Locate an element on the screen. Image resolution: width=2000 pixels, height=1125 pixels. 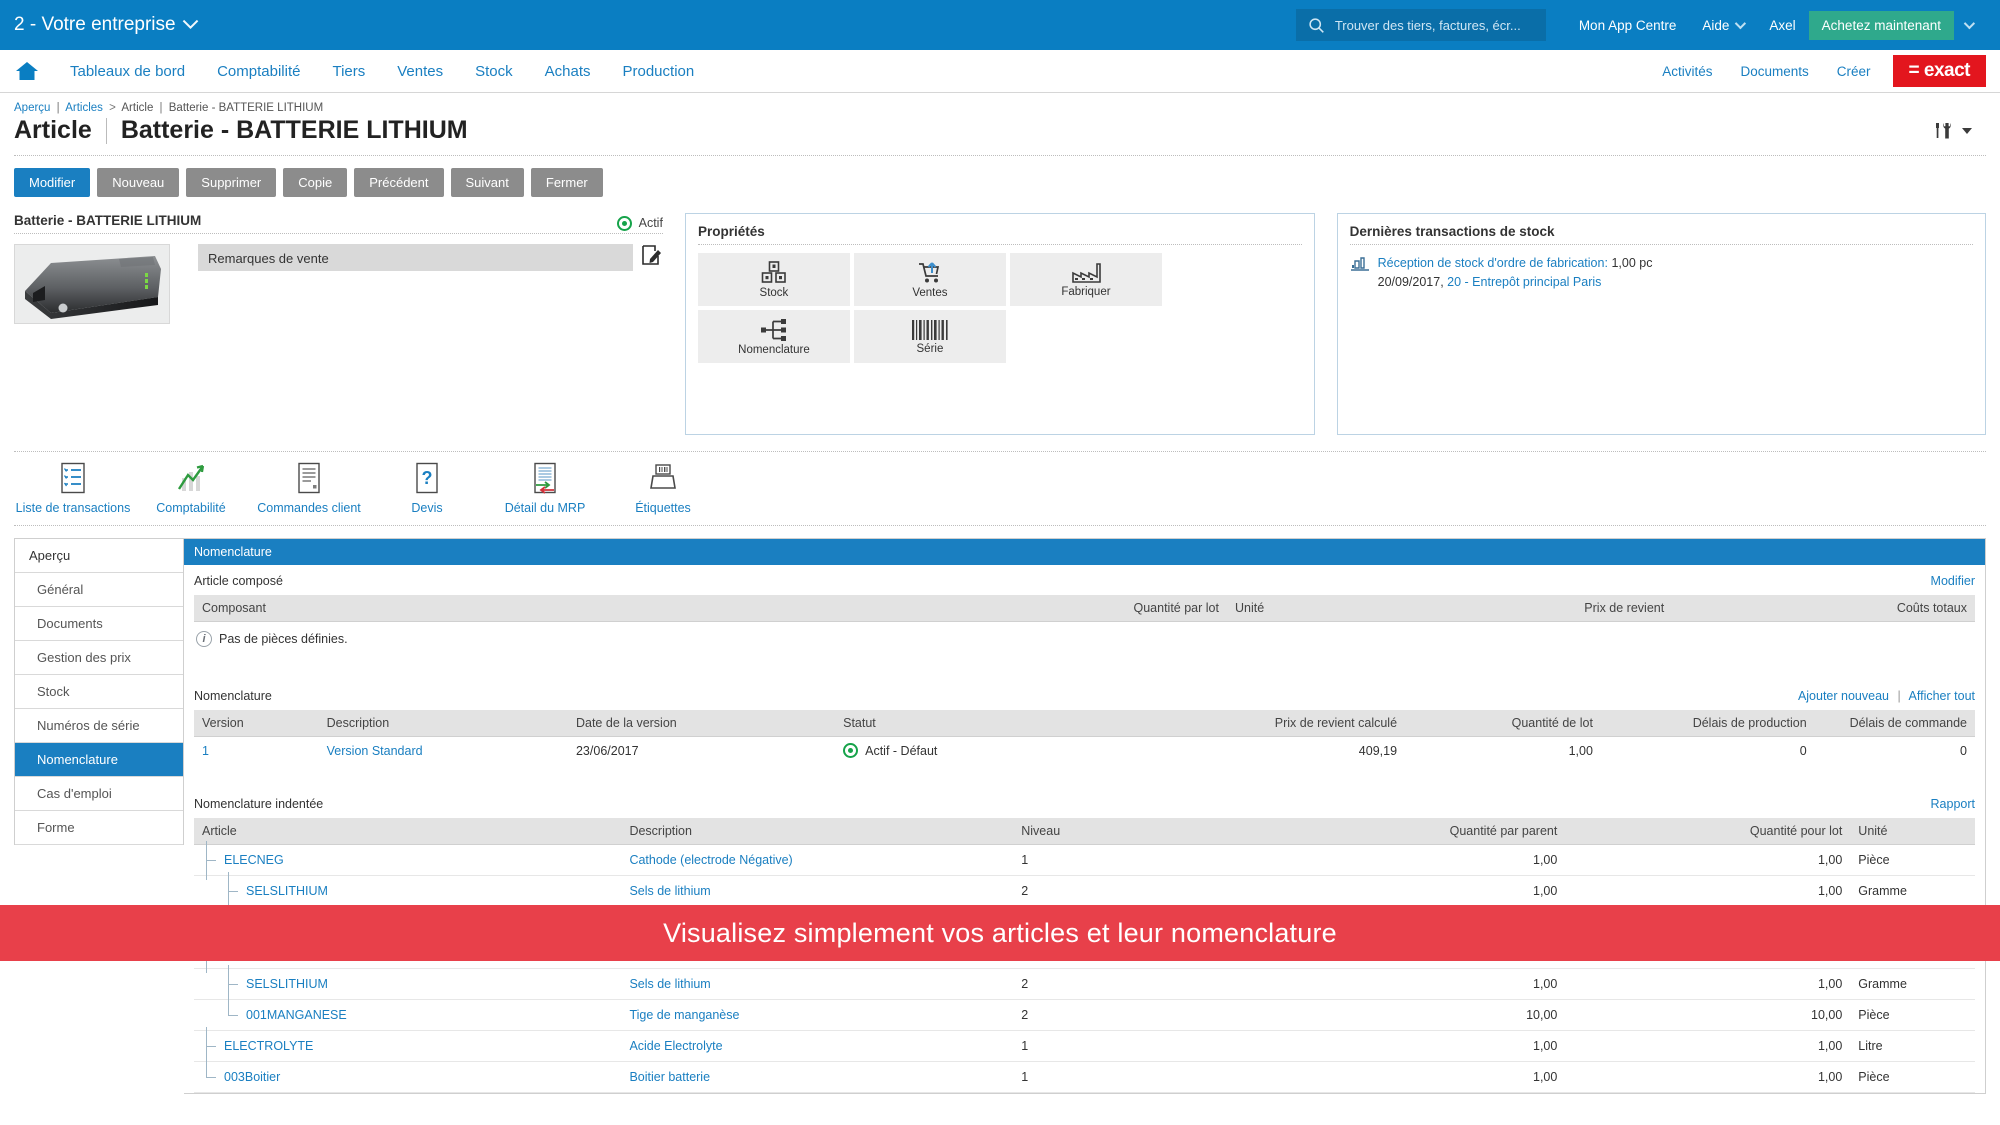
indented-level: 2 is located at coordinates (1120, 984).